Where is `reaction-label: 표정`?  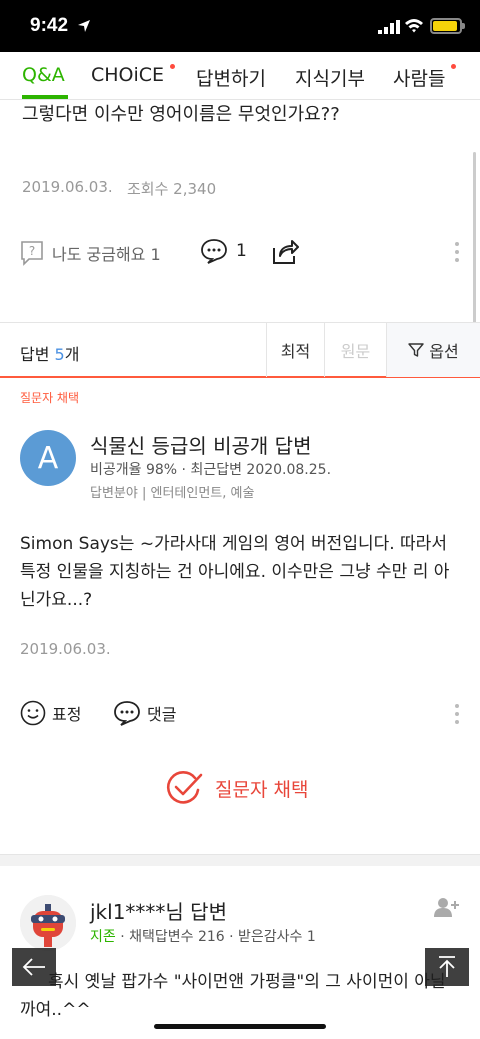
reaction-label: 표정 is located at coordinates (67, 714).